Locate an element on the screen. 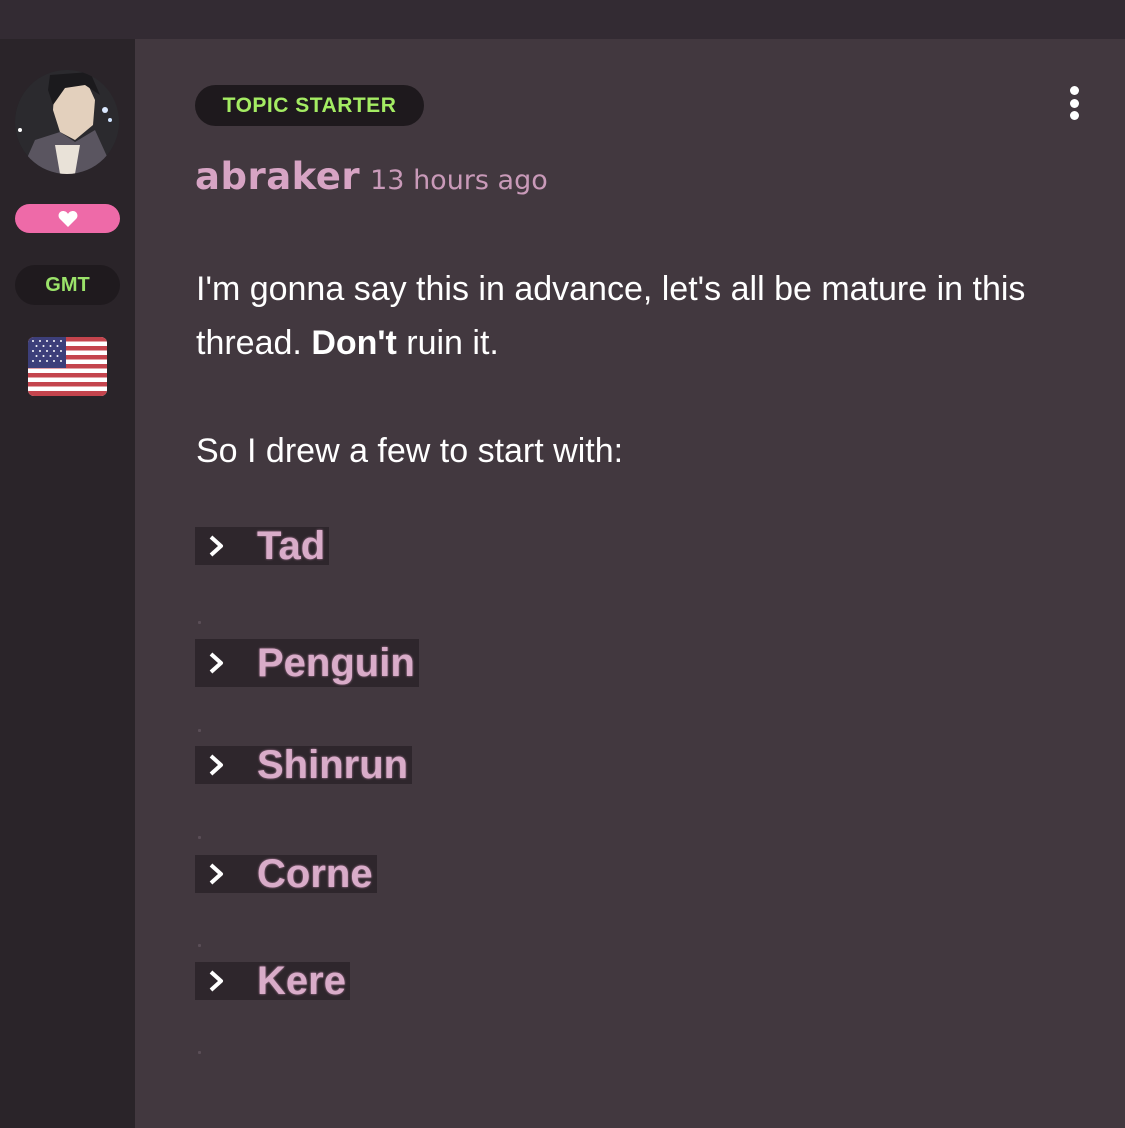 This screenshot has height=1128, width=1125. heart-icon is located at coordinates (67, 218).